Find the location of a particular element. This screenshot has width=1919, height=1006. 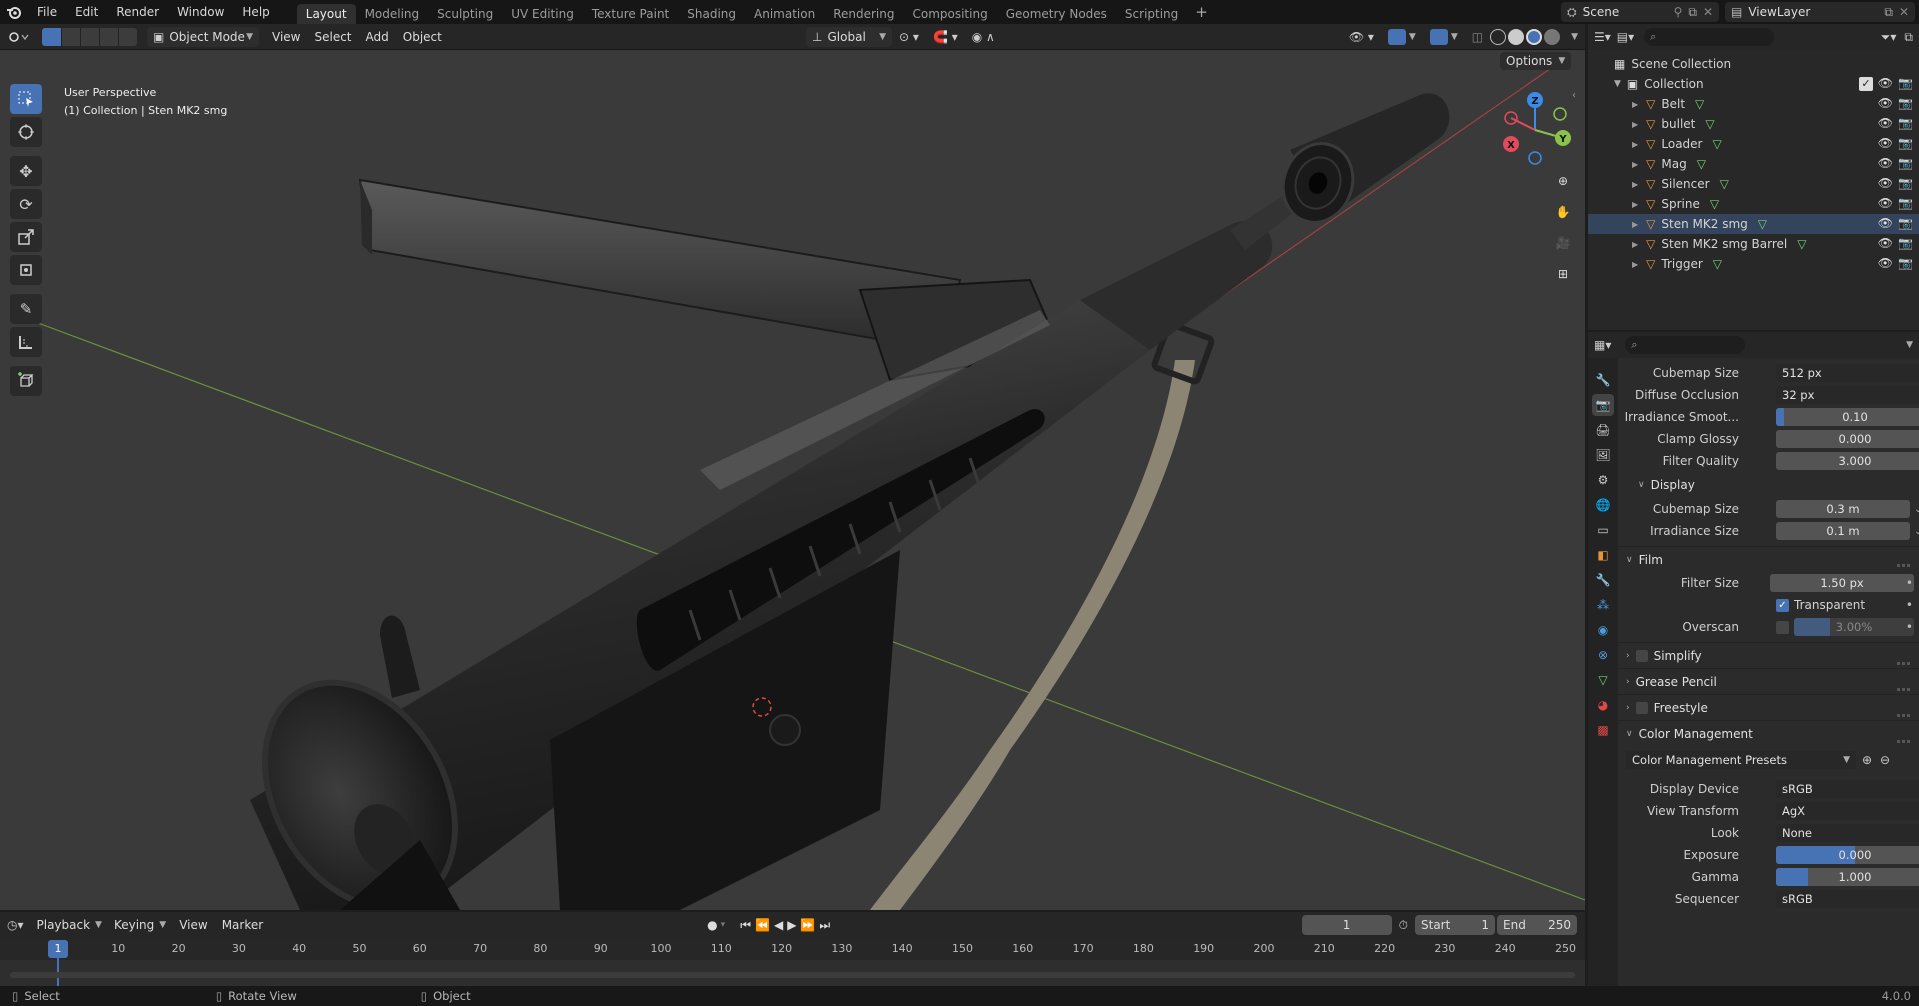

pan-hand-icon: ✋ is located at coordinates (1563, 212).